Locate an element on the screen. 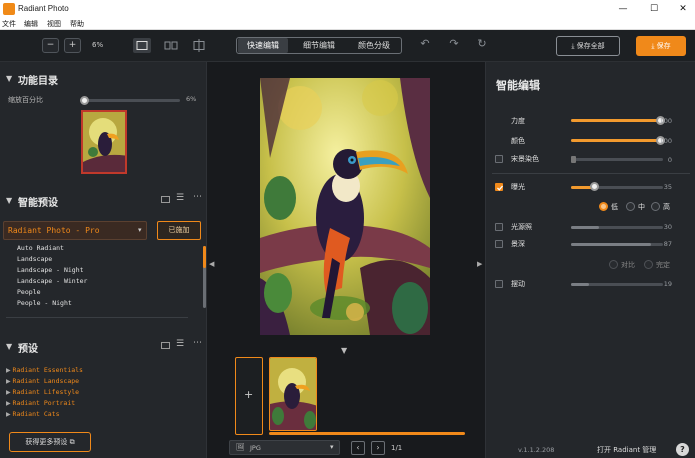  page-indicator: 1/1 is located at coordinates (397, 448).